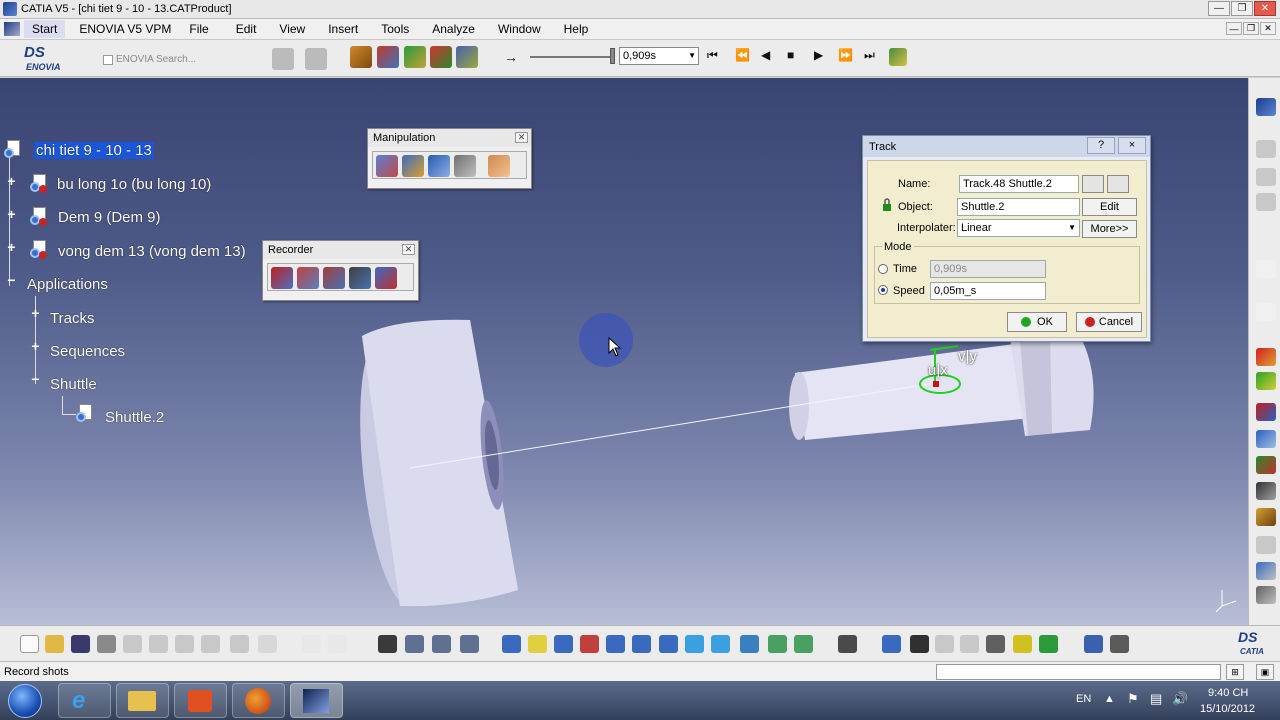 This screenshot has height=720, width=1280. Describe the element at coordinates (1266, 202) in the screenshot. I see `clash-icon` at that location.